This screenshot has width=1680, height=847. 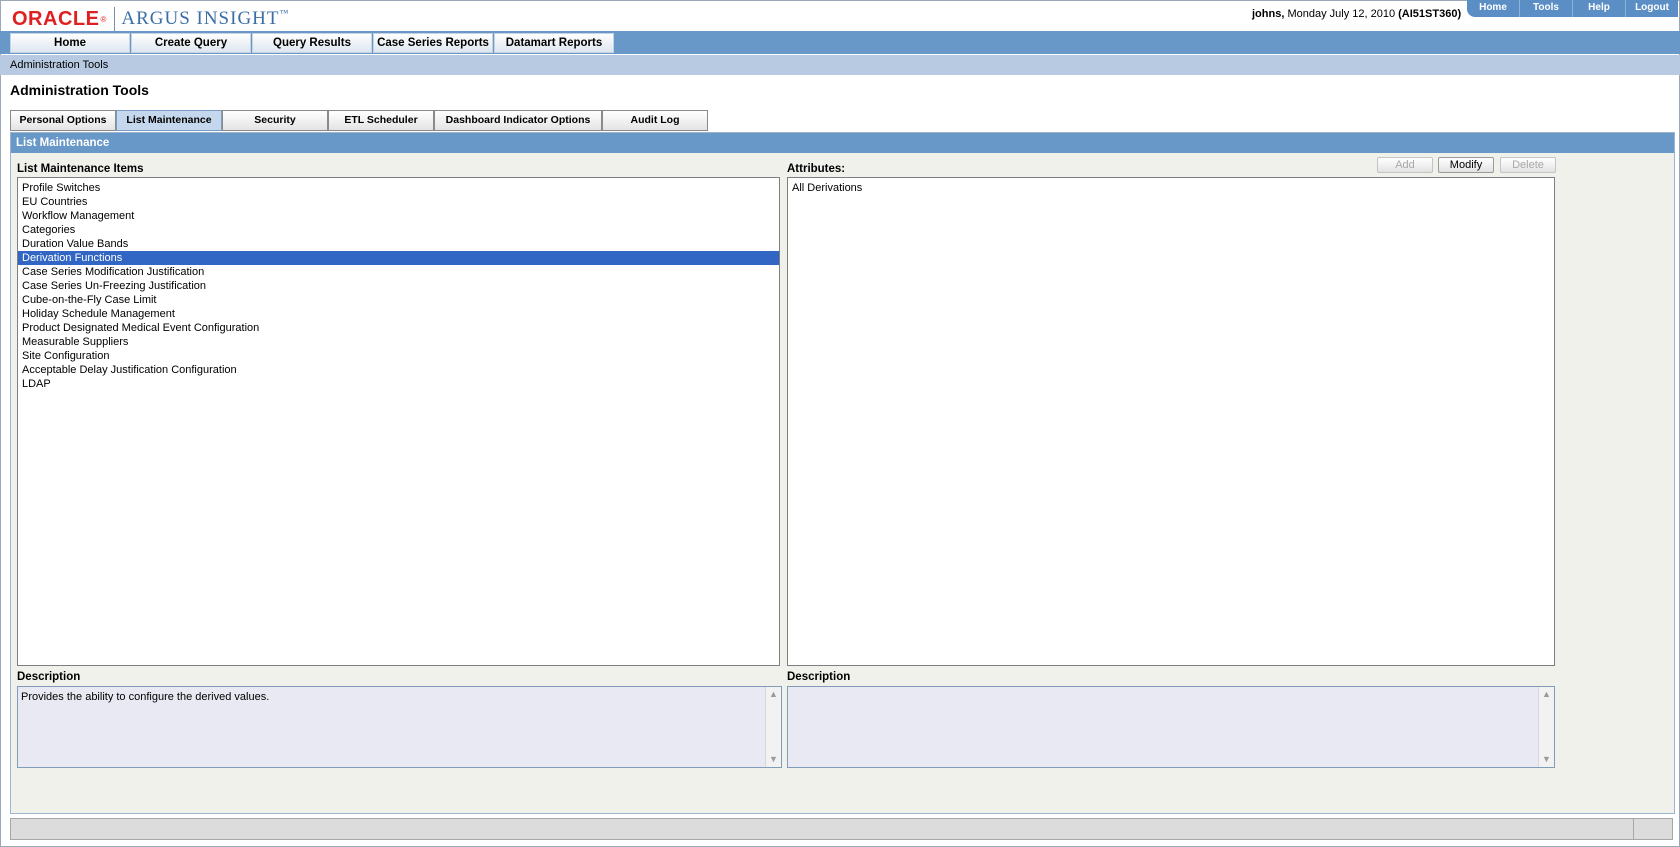 I want to click on add-button: Add, so click(x=1405, y=165).